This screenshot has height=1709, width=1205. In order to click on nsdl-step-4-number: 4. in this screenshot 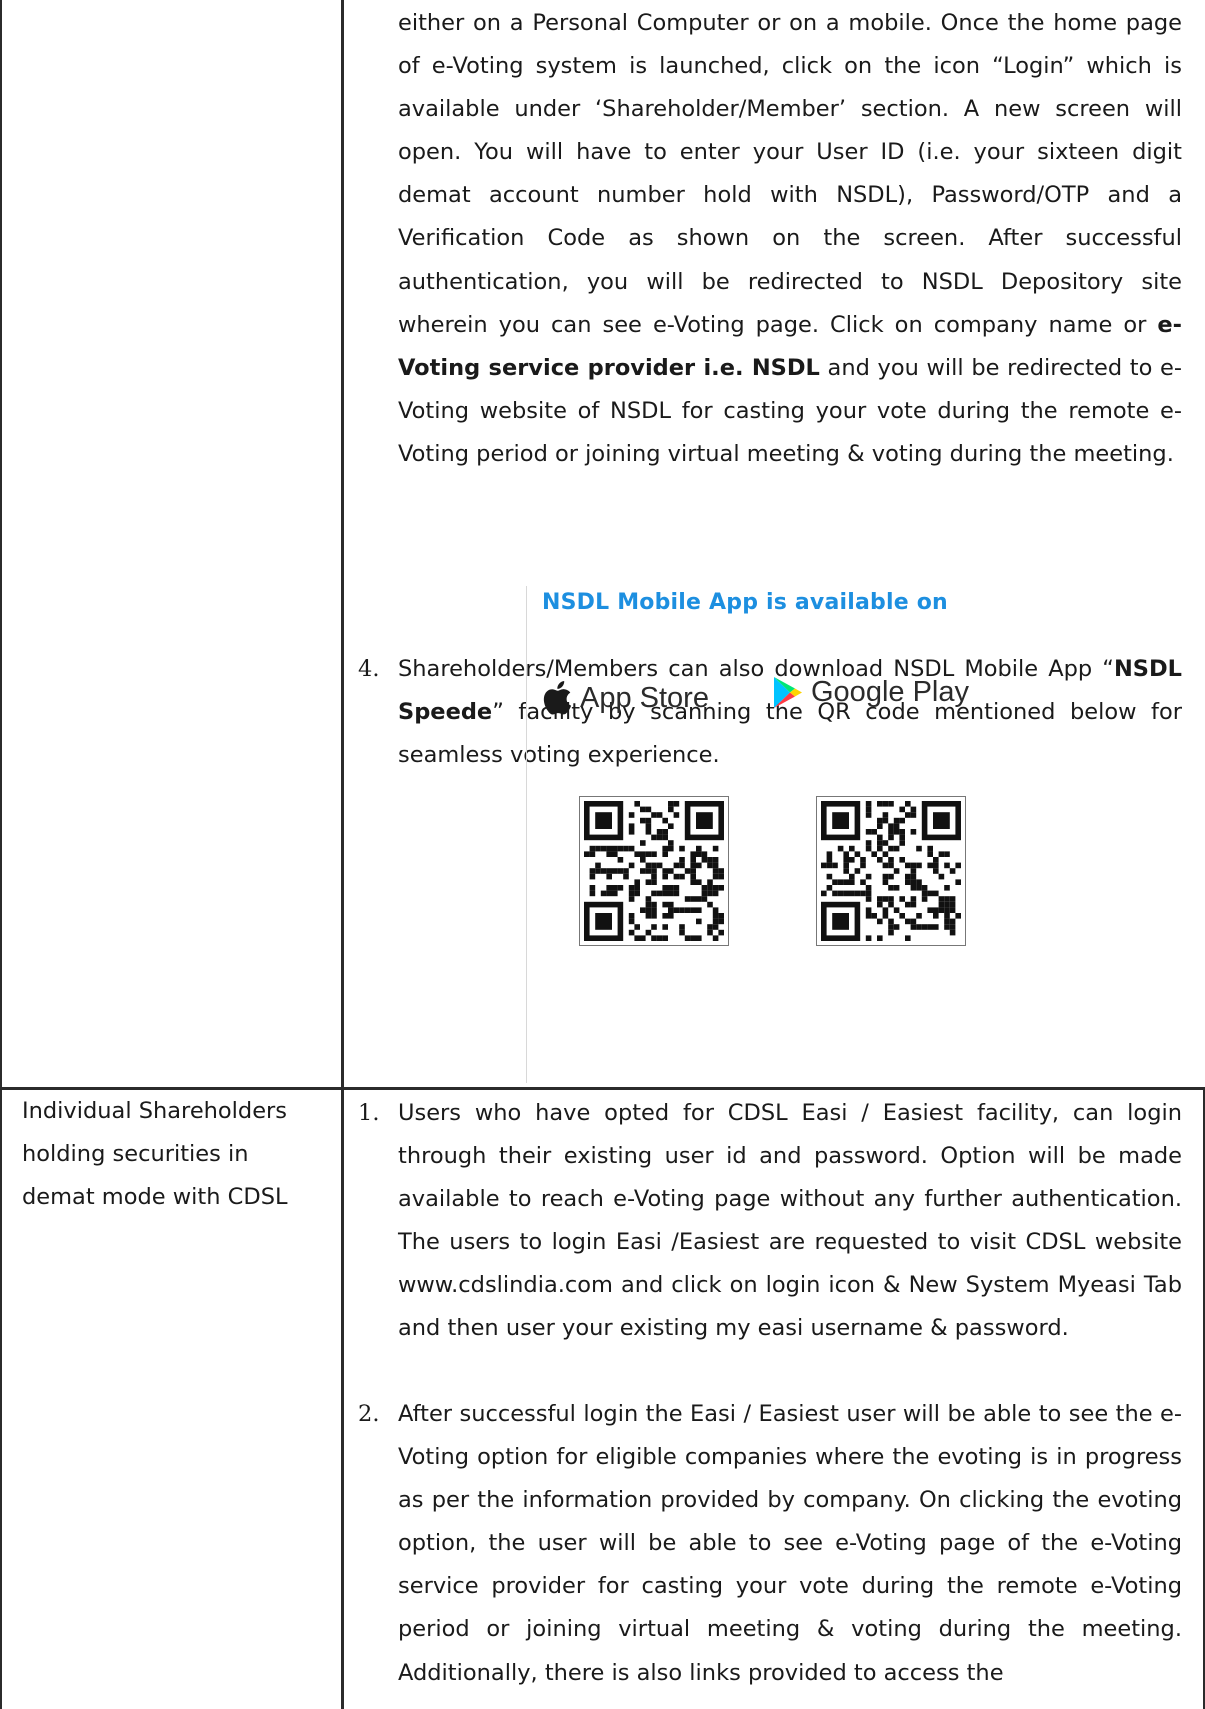, I will do `click(369, 669)`.